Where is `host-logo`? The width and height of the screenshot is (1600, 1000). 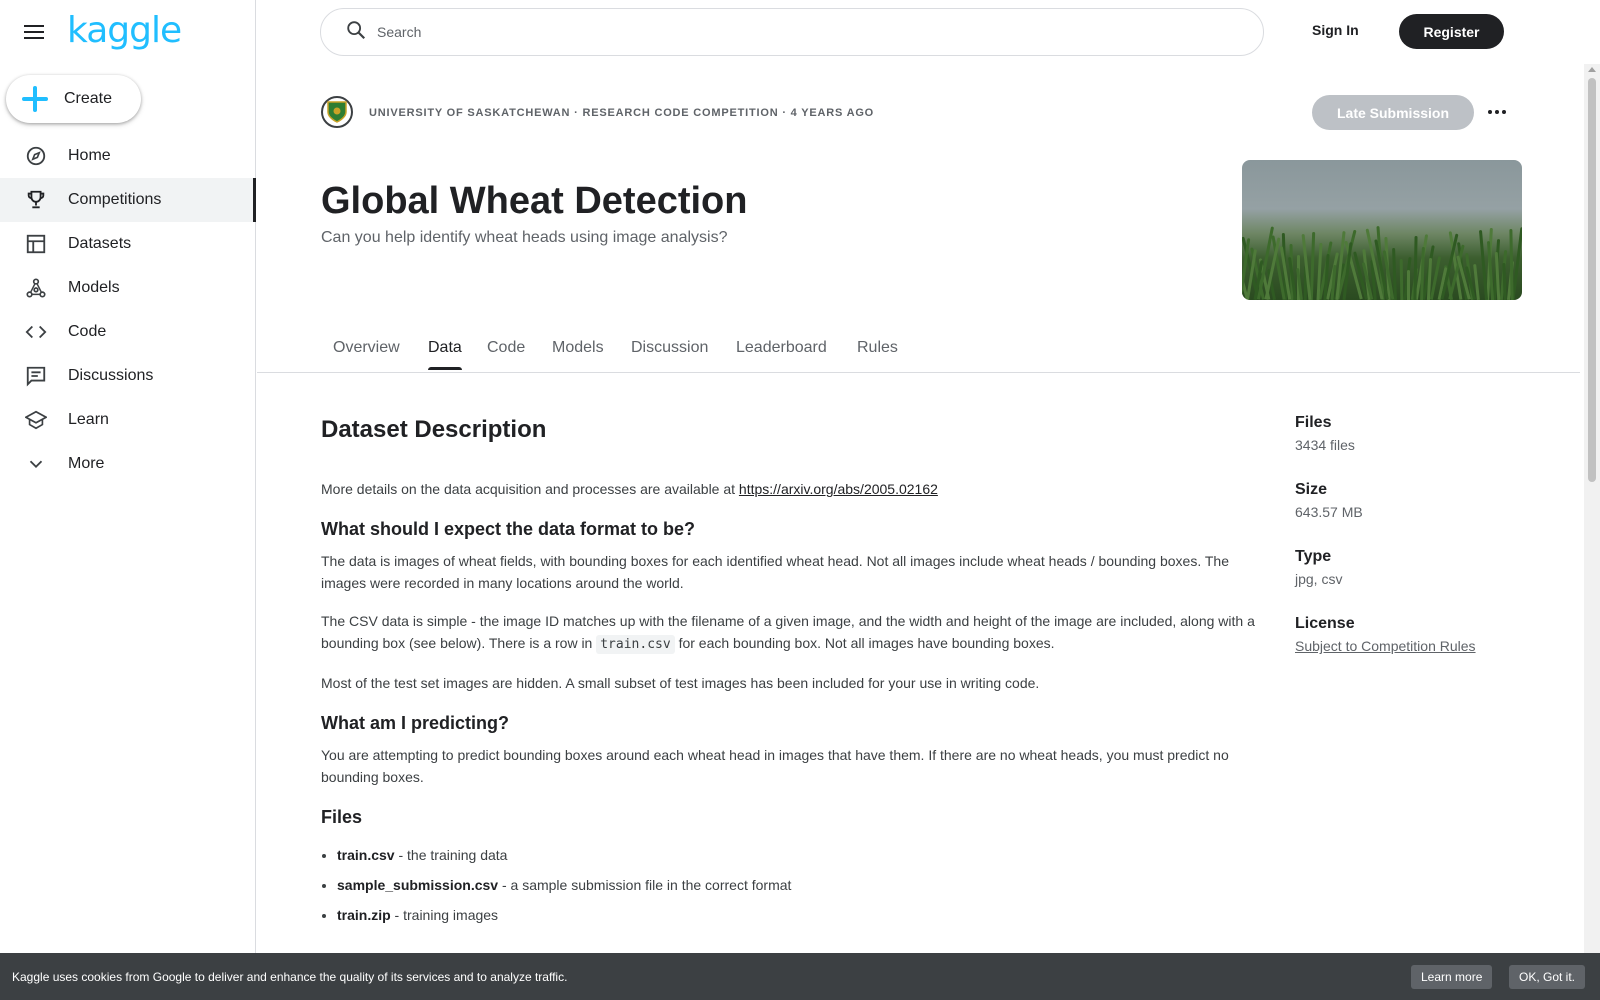
host-logo is located at coordinates (337, 112).